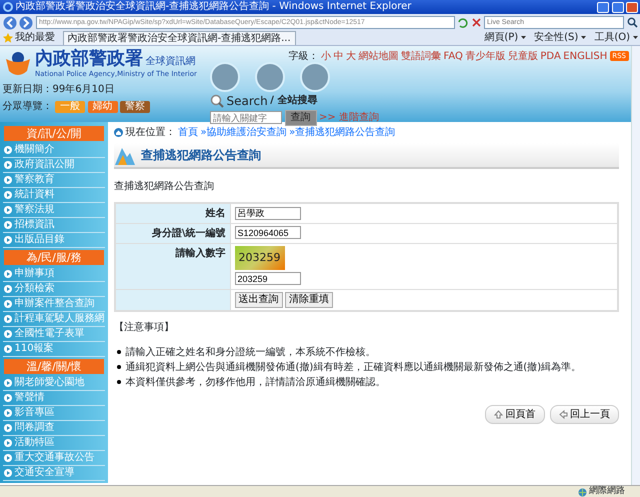  Describe the element at coordinates (35, 37) in the screenshot. I see `favorites-button: 我的最愛` at that location.